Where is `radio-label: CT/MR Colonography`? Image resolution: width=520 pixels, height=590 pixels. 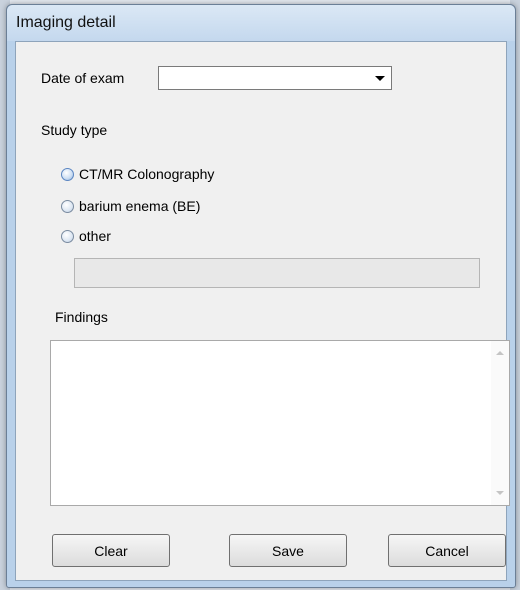 radio-label: CT/MR Colonography is located at coordinates (146, 174).